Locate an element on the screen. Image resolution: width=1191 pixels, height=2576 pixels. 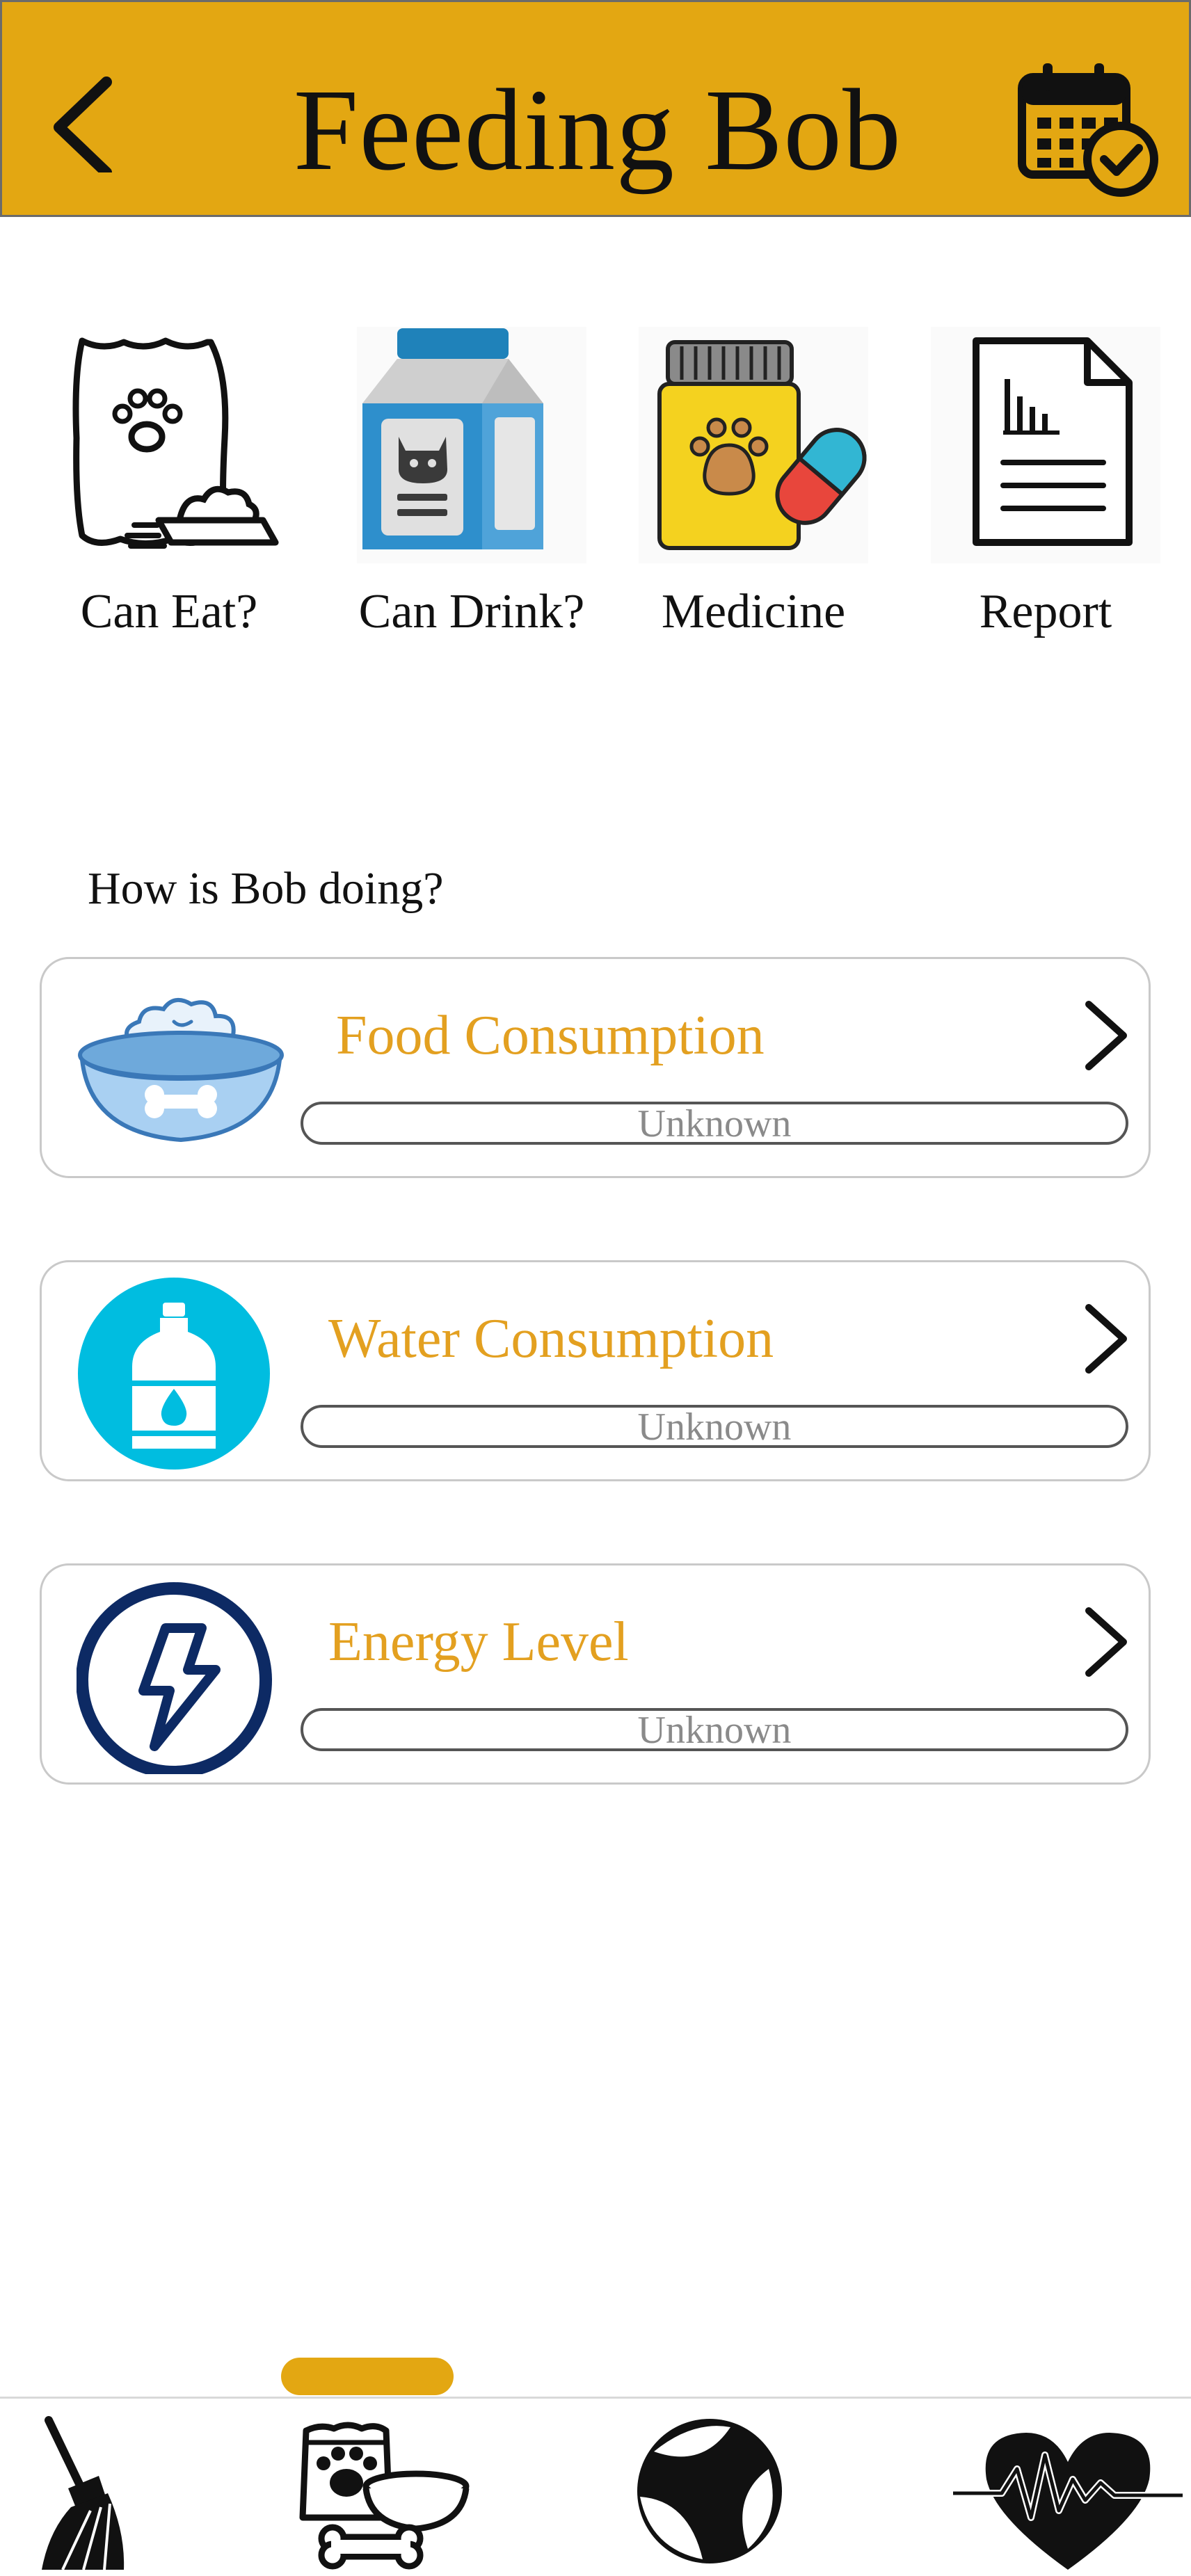
energy-level-title: Energy Level is located at coordinates (479, 1642).